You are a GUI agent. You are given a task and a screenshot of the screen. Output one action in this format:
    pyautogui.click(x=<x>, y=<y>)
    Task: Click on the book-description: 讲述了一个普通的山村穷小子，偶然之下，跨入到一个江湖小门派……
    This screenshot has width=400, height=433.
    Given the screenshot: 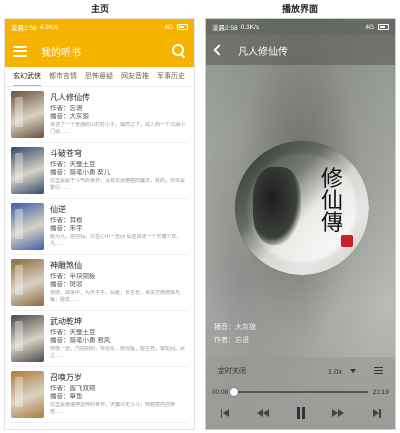 What is the action you would take?
    pyautogui.click(x=118, y=128)
    